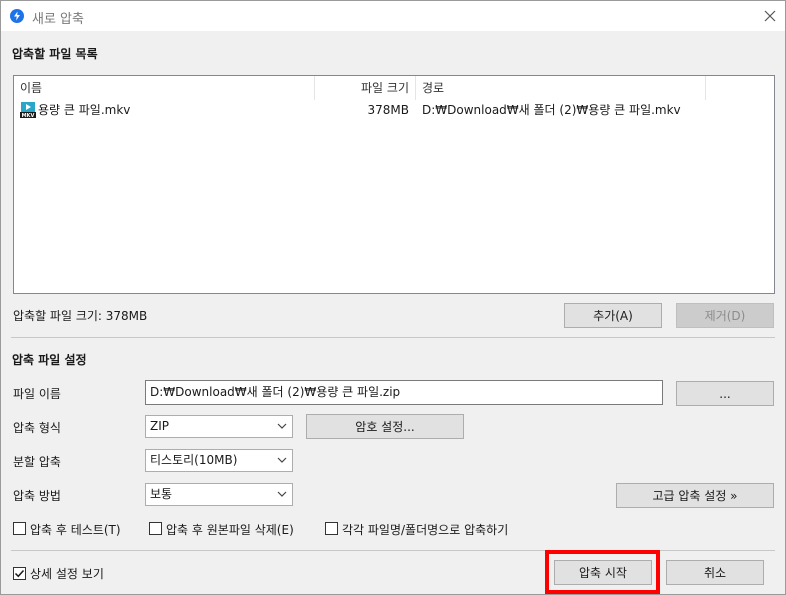 This screenshot has width=786, height=595. I want to click on format-label: 압축 형식, so click(37, 428).